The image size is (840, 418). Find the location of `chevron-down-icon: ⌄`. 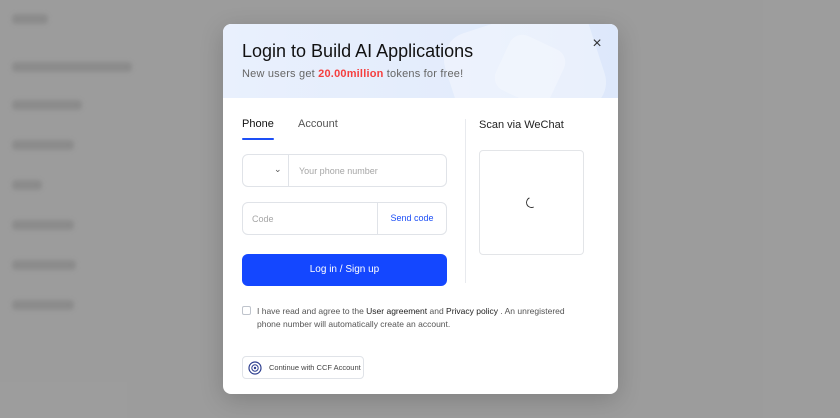

chevron-down-icon: ⌄ is located at coordinates (278, 169).